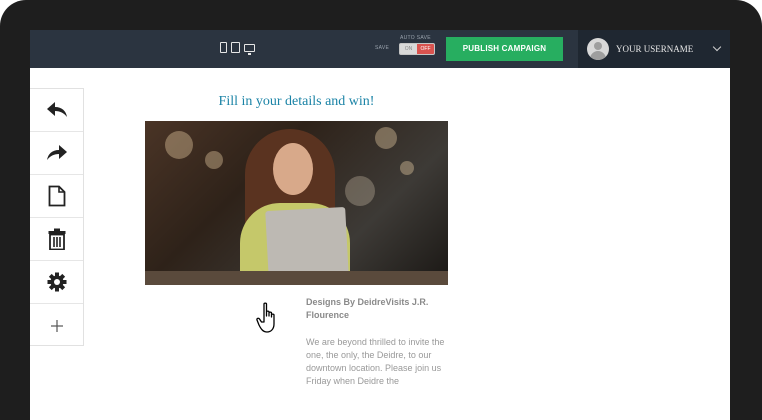 This screenshot has height=420, width=762. I want to click on undo-button, so click(56, 110).